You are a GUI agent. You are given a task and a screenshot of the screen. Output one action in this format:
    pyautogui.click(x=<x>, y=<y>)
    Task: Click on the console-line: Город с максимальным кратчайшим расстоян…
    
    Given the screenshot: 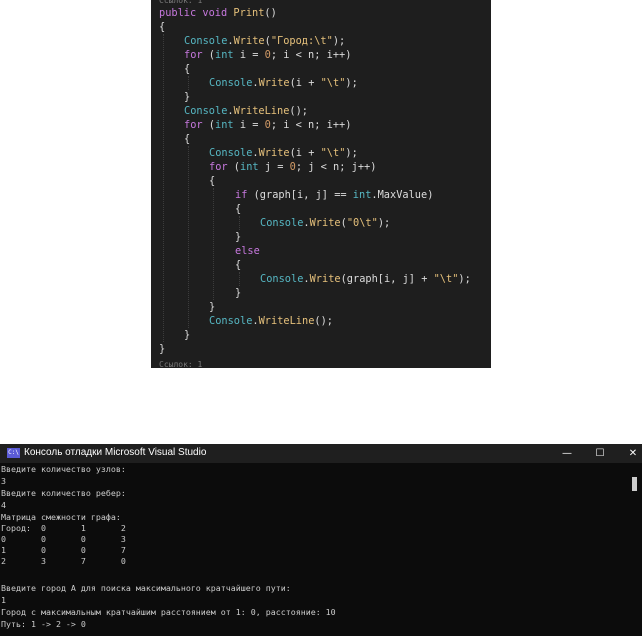 What is the action you would take?
    pyautogui.click(x=168, y=612)
    